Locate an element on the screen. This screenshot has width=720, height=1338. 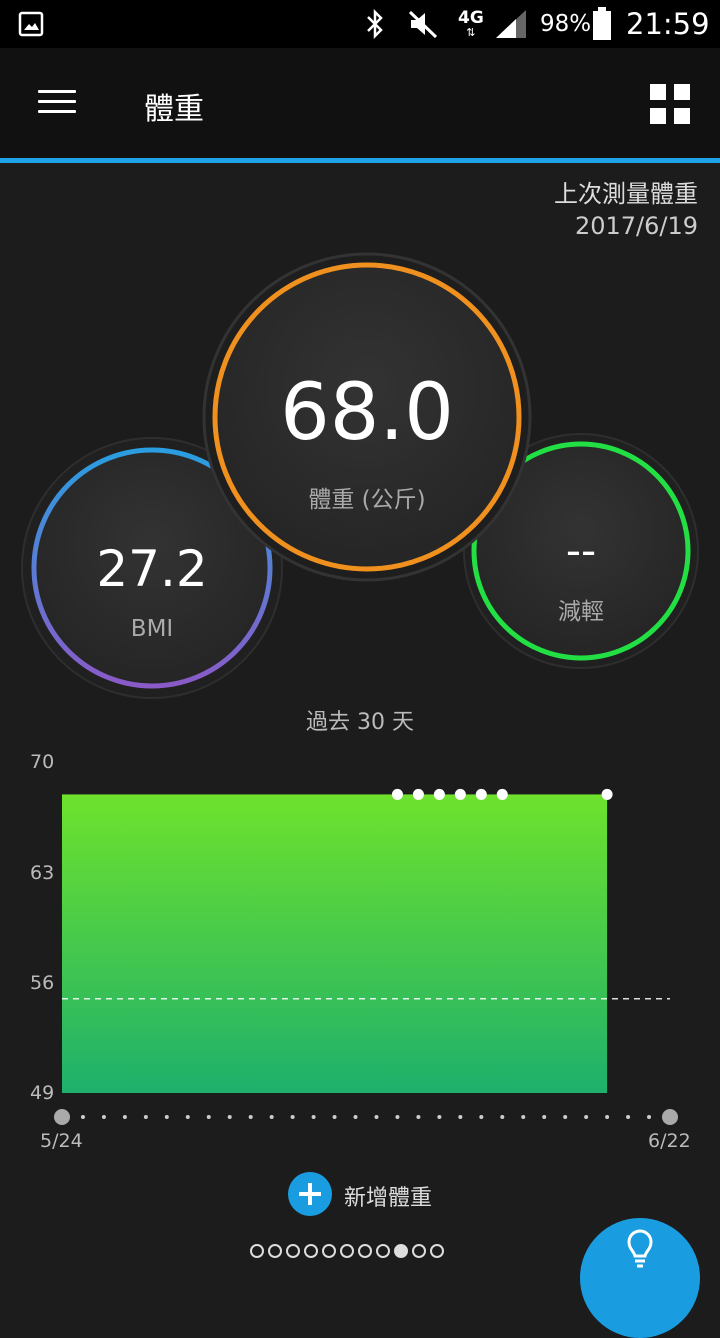
add-weight-button is located at coordinates (310, 1194).